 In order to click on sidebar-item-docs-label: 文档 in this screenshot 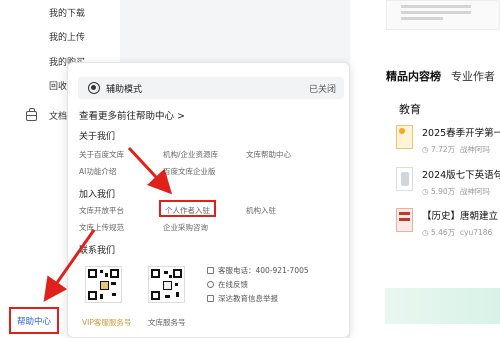, I will do `click(58, 117)`.